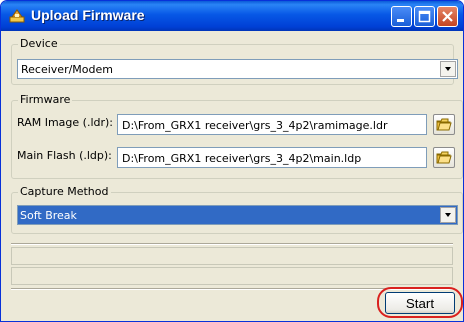  Describe the element at coordinates (48, 215) in the screenshot. I see `capture-method-select-value: Soft Break` at that location.